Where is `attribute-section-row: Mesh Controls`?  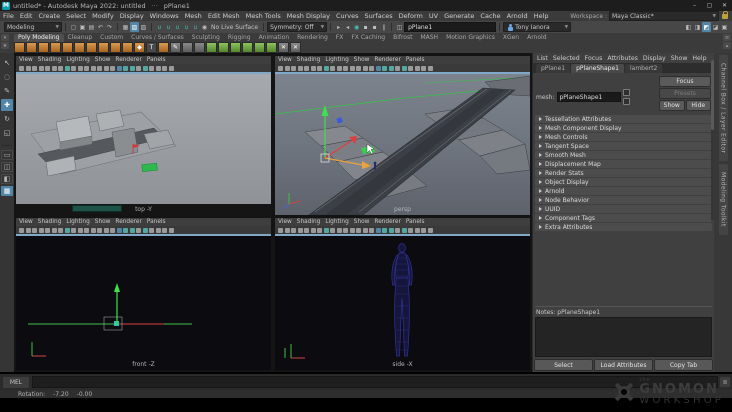 attribute-section-row: Mesh Controls is located at coordinates (623, 137).